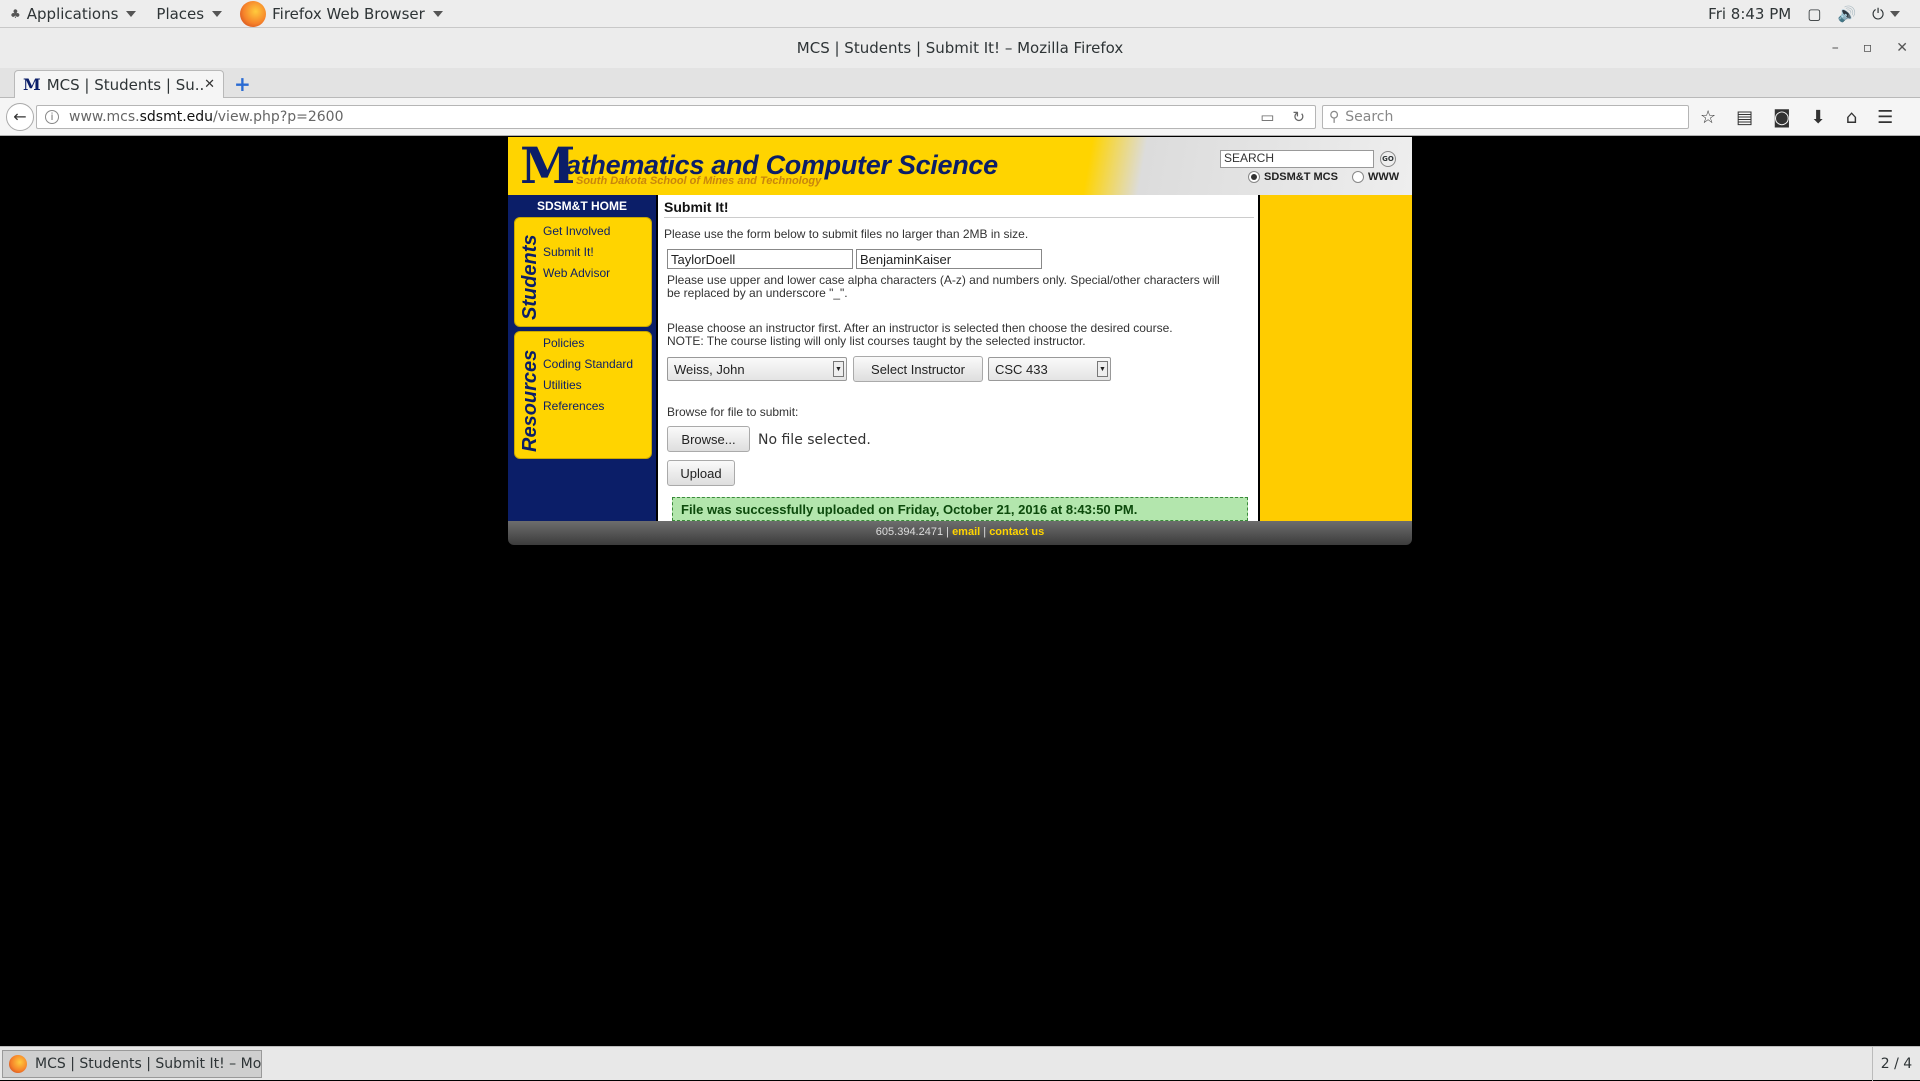  I want to click on radio-sdsmt-mcs, so click(1254, 177).